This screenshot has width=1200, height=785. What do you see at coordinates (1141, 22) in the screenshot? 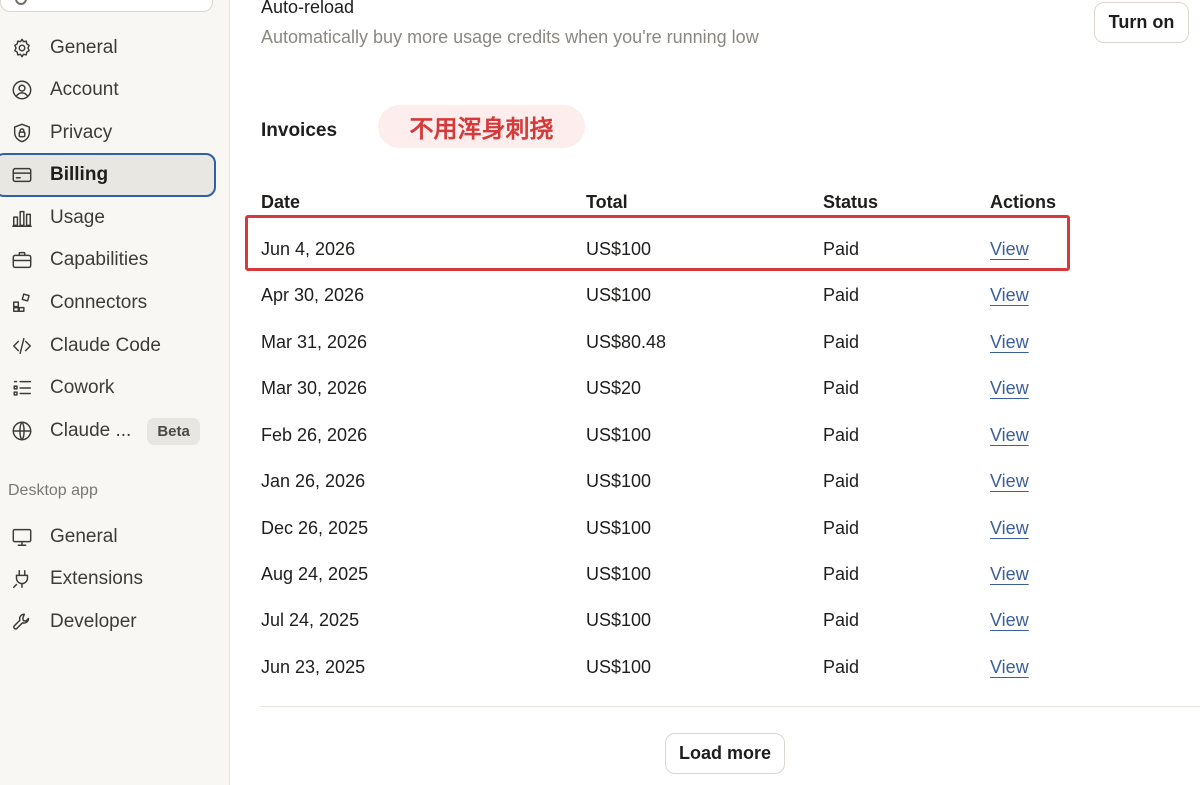
I see `turn-on-button: Turn on` at bounding box center [1141, 22].